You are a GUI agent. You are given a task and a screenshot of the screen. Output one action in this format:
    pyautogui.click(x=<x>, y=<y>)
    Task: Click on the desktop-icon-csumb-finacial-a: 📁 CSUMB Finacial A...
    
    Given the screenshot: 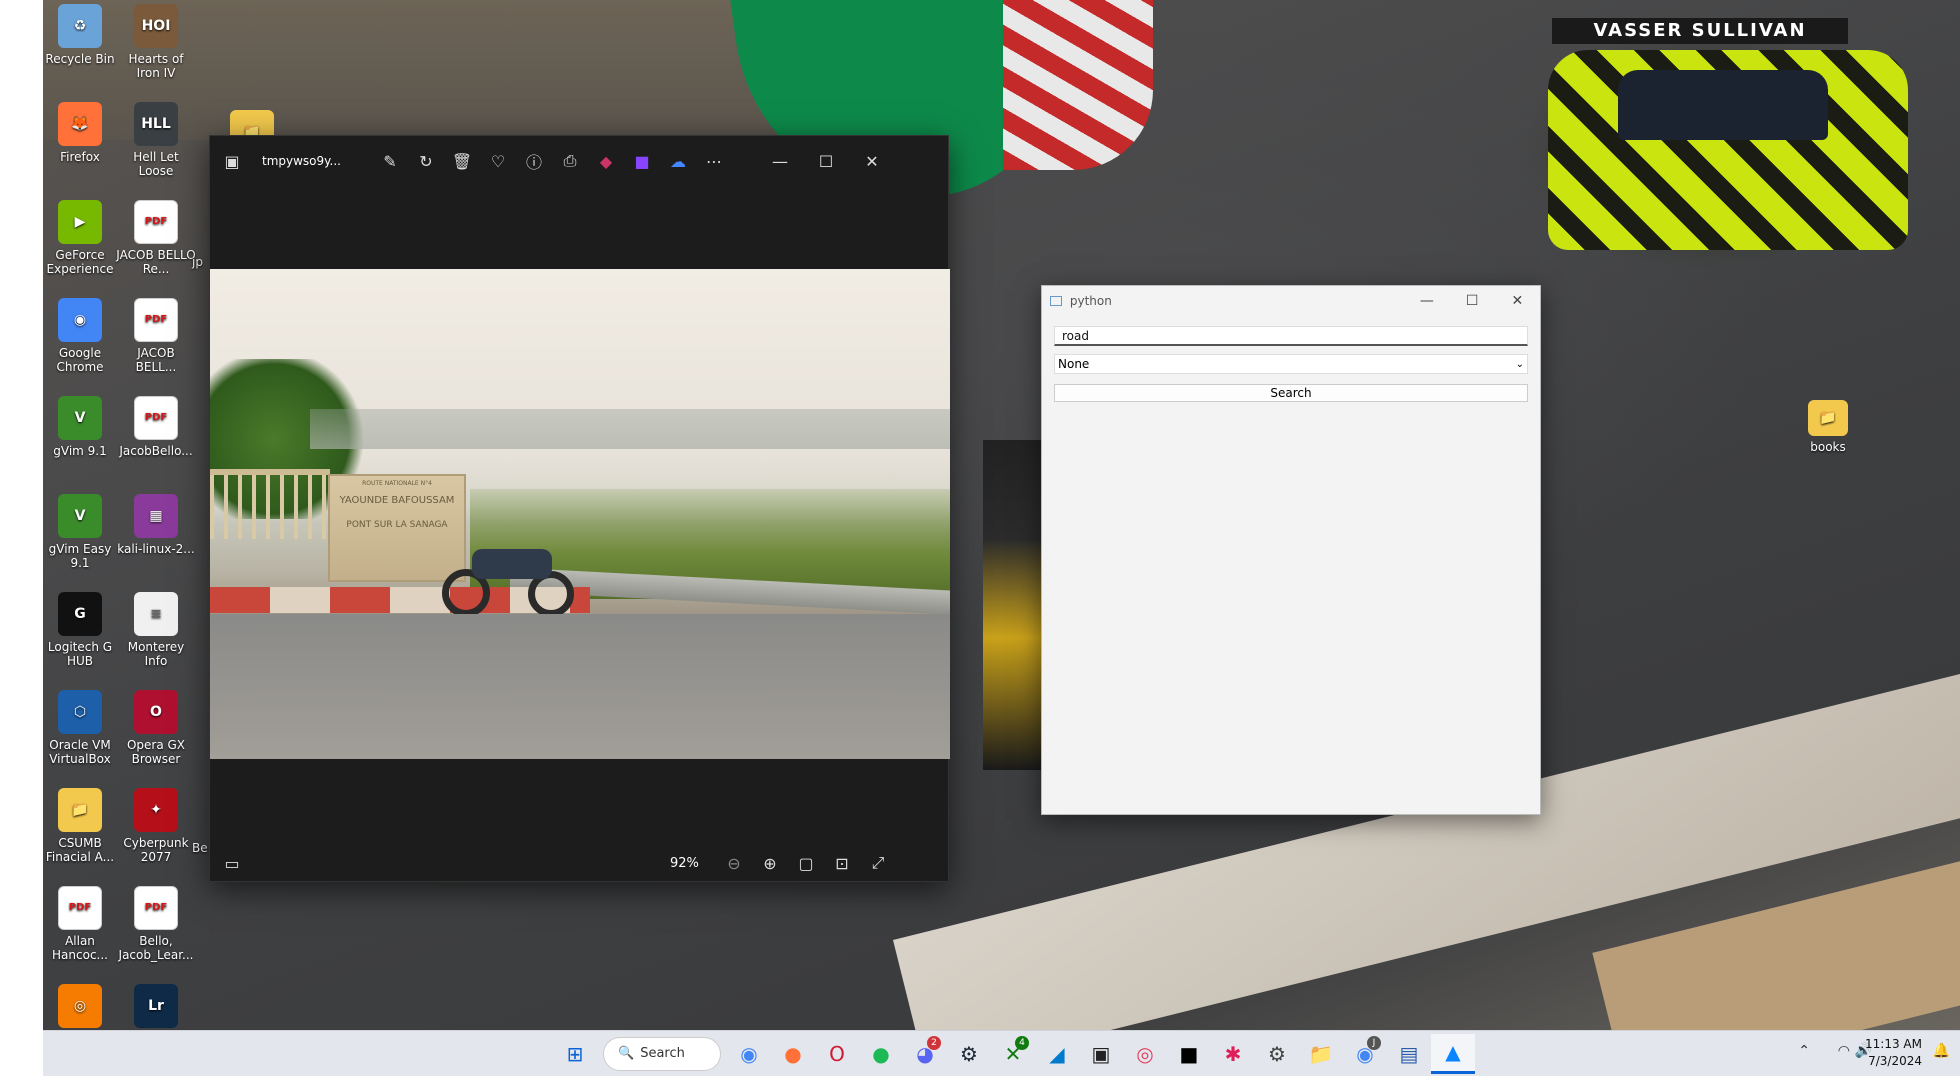 What is the action you would take?
    pyautogui.click(x=80, y=826)
    